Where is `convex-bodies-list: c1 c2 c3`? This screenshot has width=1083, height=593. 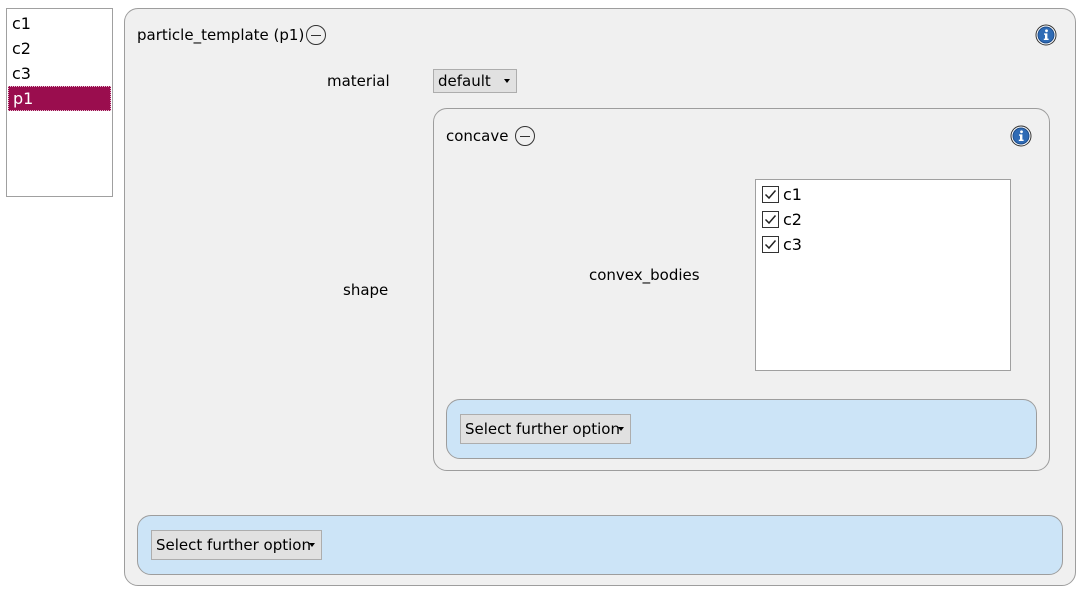
convex-bodies-list: c1 c2 c3 is located at coordinates (883, 275).